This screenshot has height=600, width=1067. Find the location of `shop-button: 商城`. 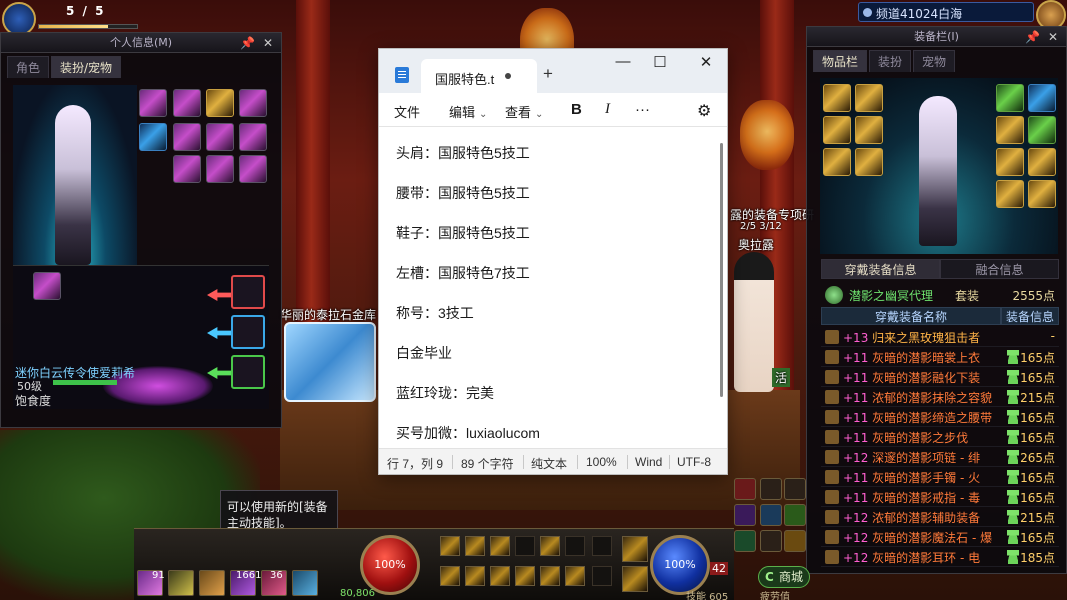

shop-button: 商城 is located at coordinates (784, 577).